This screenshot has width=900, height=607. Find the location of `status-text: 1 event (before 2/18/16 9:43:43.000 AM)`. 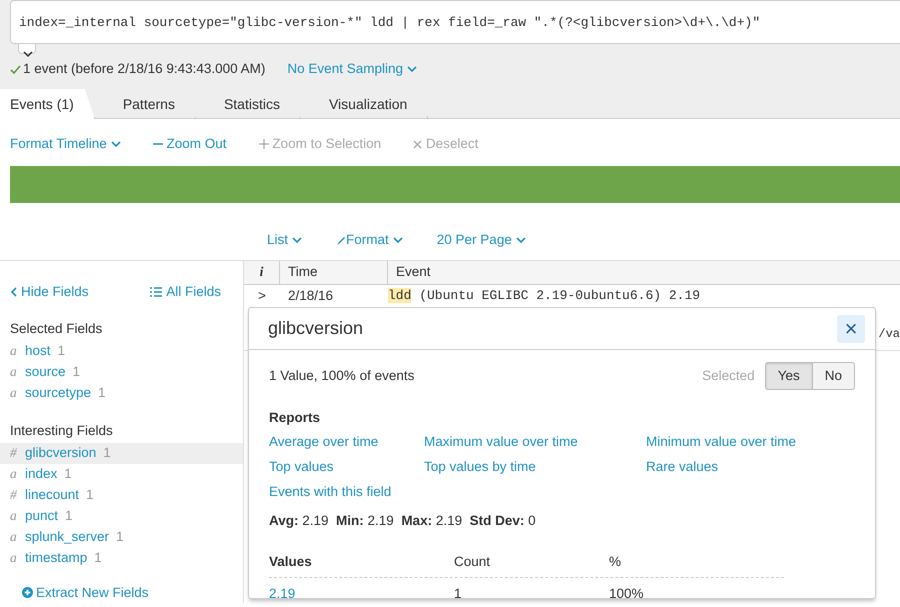

status-text: 1 event (before 2/18/16 9:43:43.000 AM) is located at coordinates (144, 69).